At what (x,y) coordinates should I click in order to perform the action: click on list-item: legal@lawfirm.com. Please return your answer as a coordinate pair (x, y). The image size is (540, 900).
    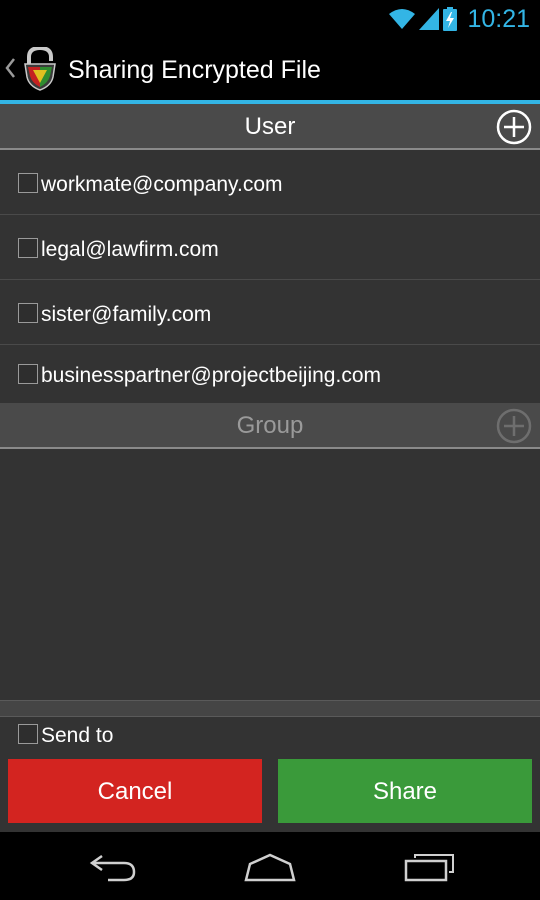
    Looking at the image, I should click on (270, 247).